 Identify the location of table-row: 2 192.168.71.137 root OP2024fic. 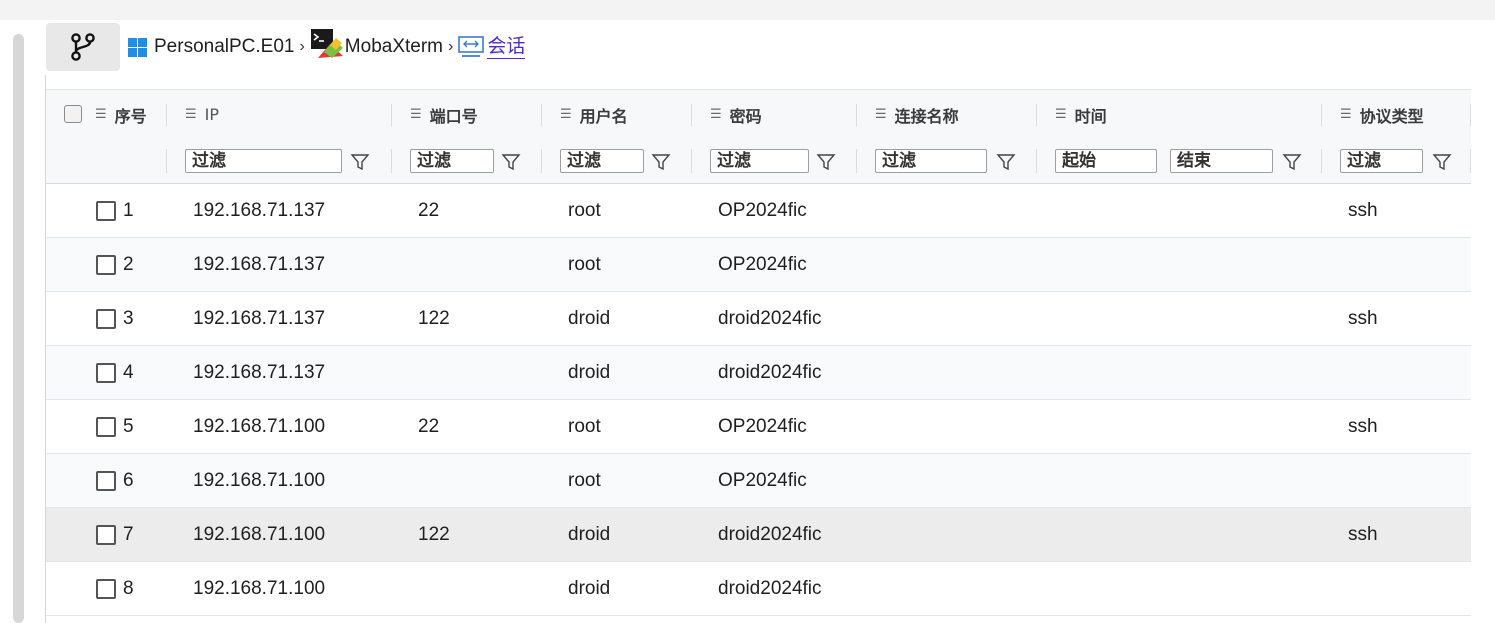
(758, 265).